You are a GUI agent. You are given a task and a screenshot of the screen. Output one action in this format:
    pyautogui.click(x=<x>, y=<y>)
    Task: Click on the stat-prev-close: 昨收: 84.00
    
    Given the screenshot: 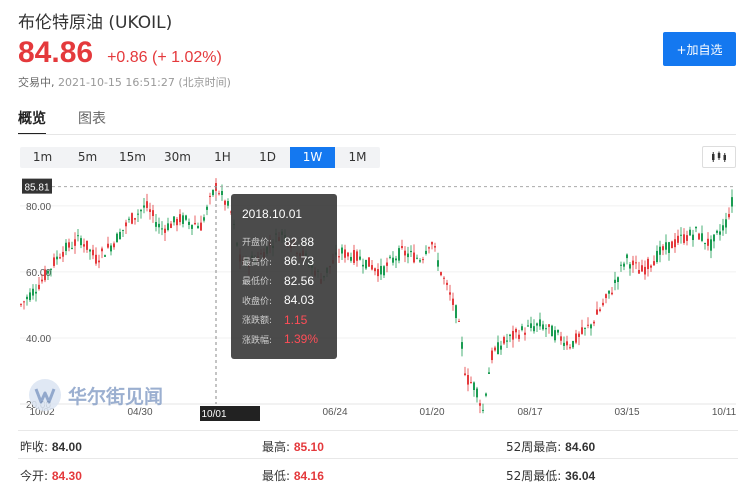 What is the action you would take?
    pyautogui.click(x=51, y=446)
    